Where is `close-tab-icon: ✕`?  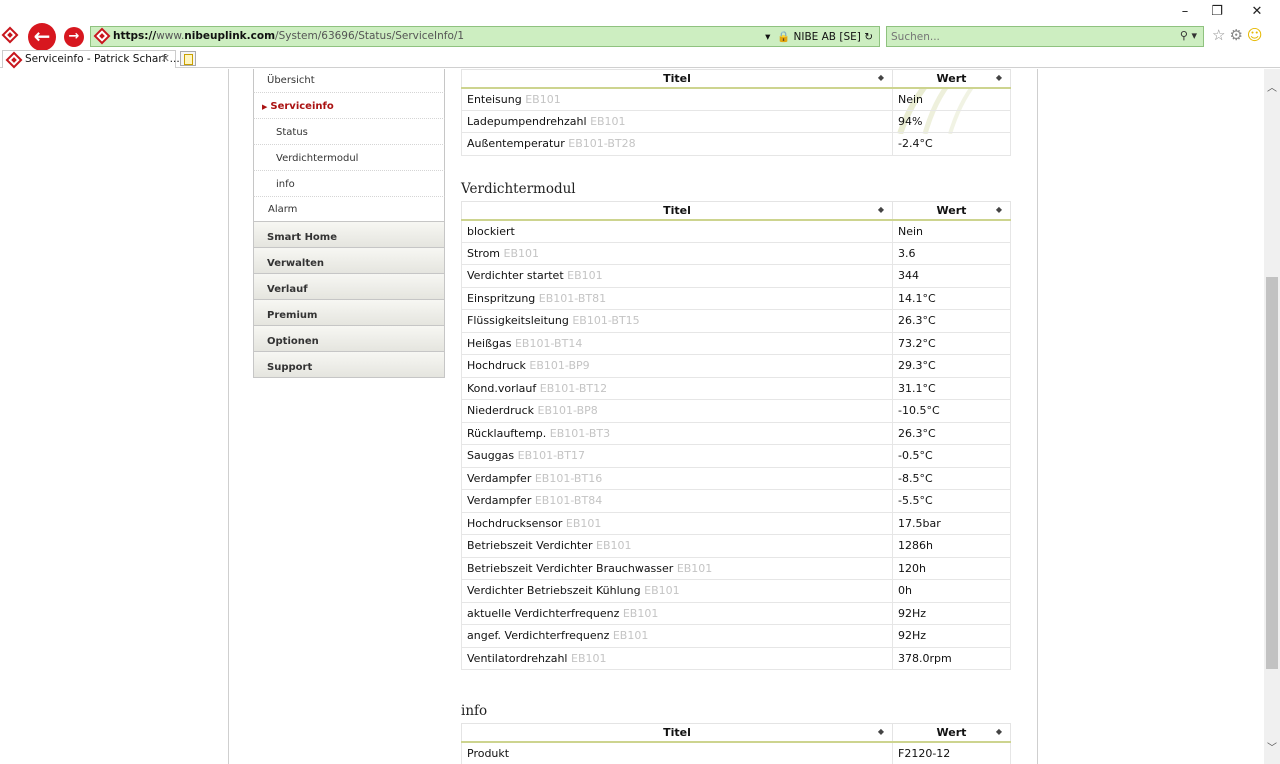 close-tab-icon: ✕ is located at coordinates (165, 58).